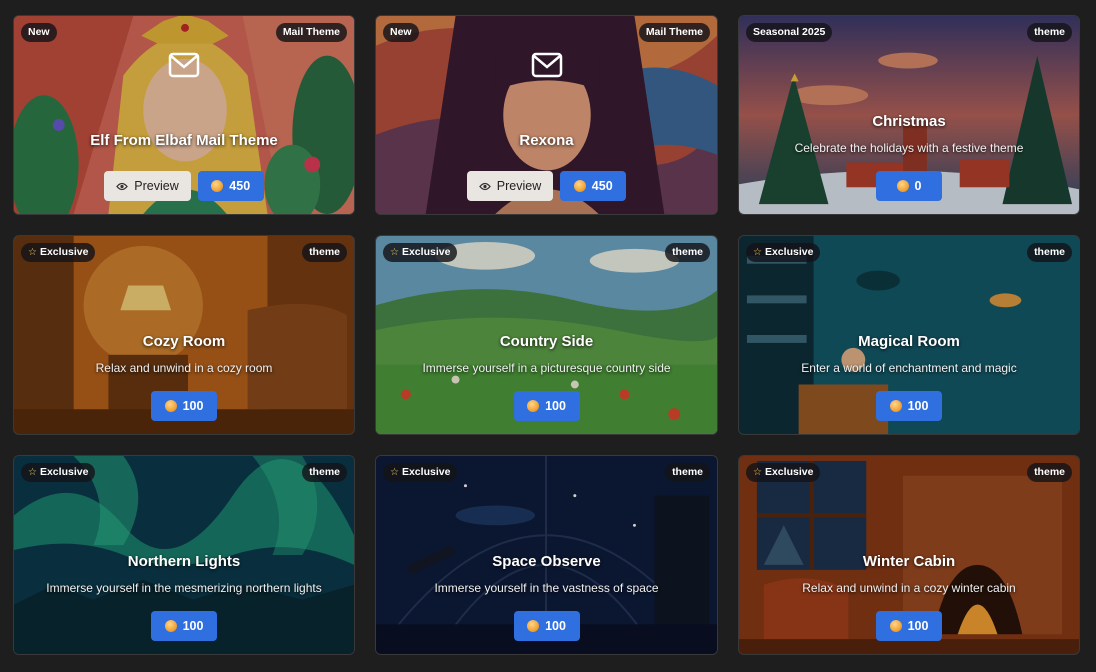 Image resolution: width=1096 pixels, height=672 pixels. I want to click on card-title: Elf From Elbaf Mail Theme, so click(184, 140).